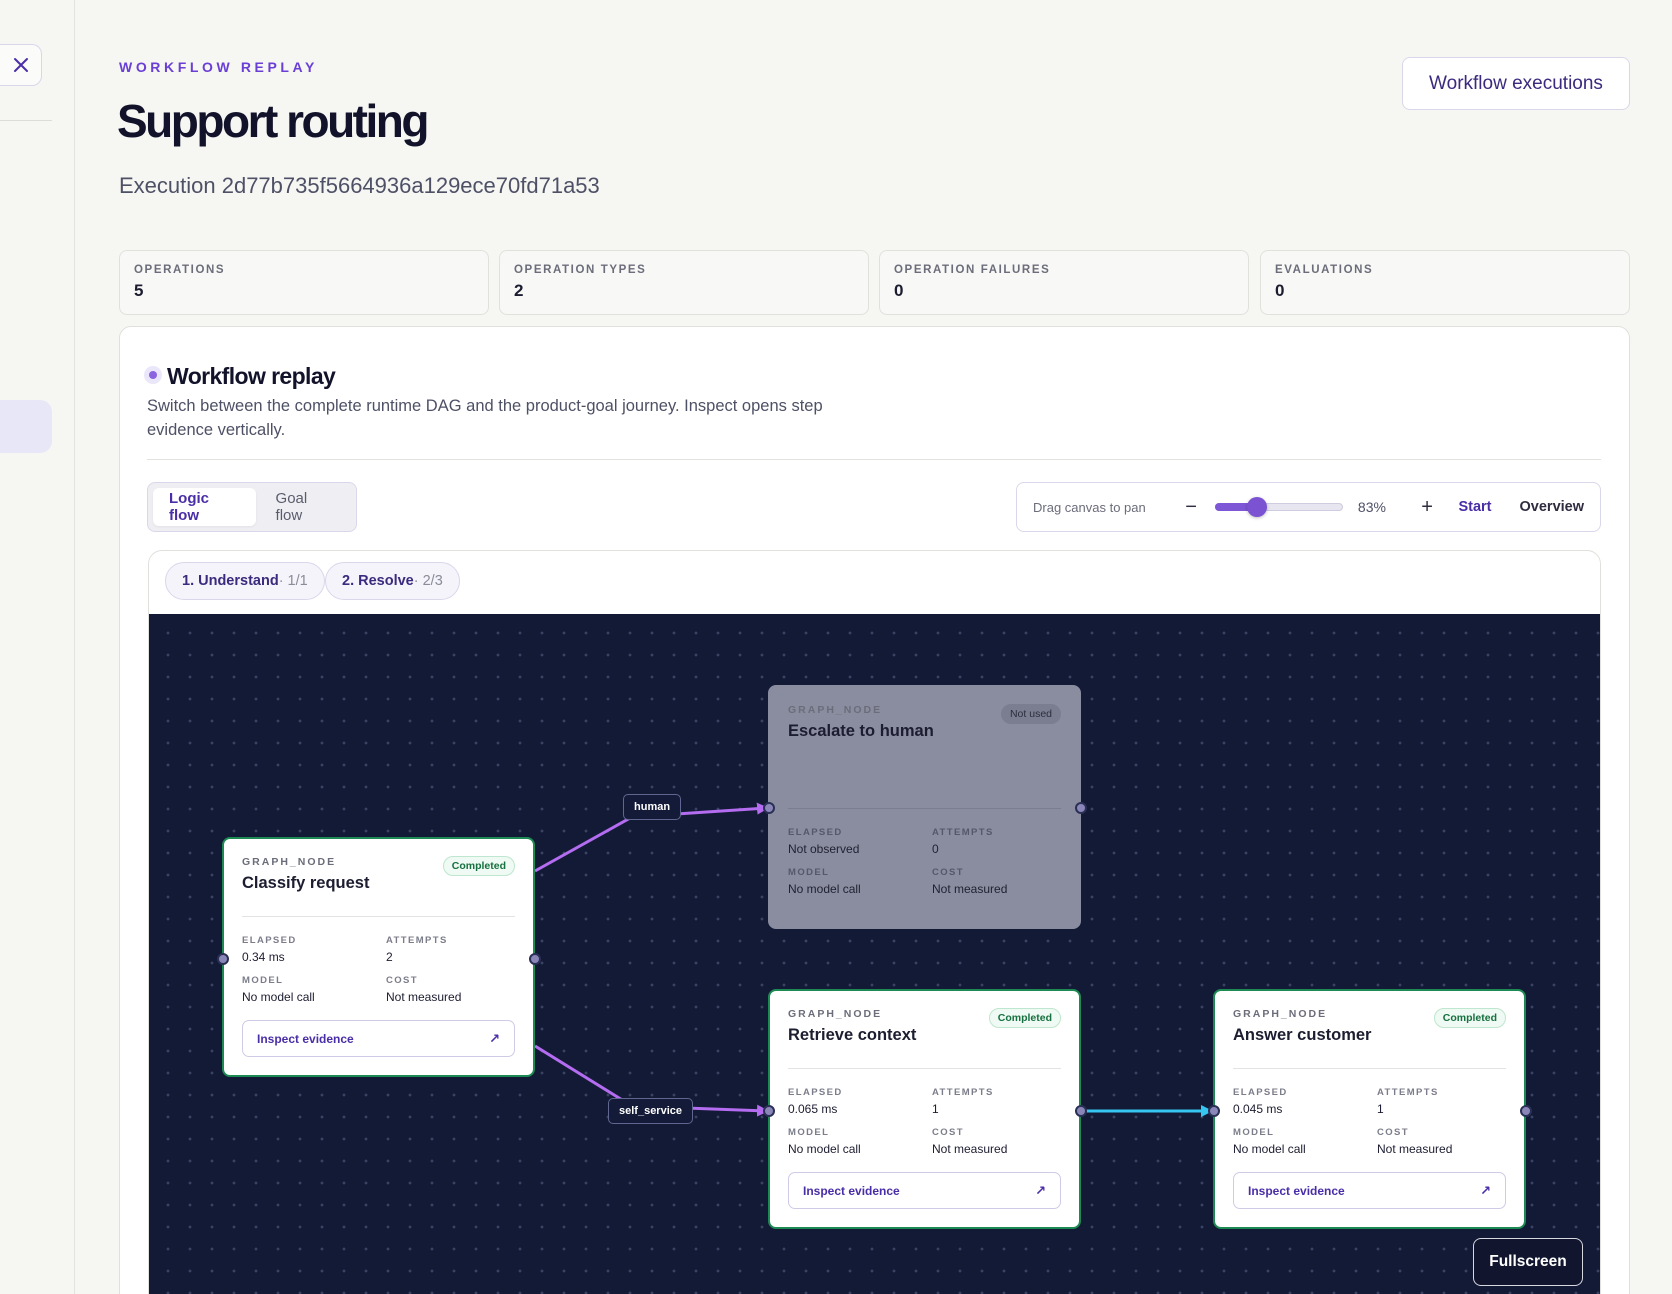  What do you see at coordinates (428, 581) in the screenshot?
I see `phase-count: · 2/3` at bounding box center [428, 581].